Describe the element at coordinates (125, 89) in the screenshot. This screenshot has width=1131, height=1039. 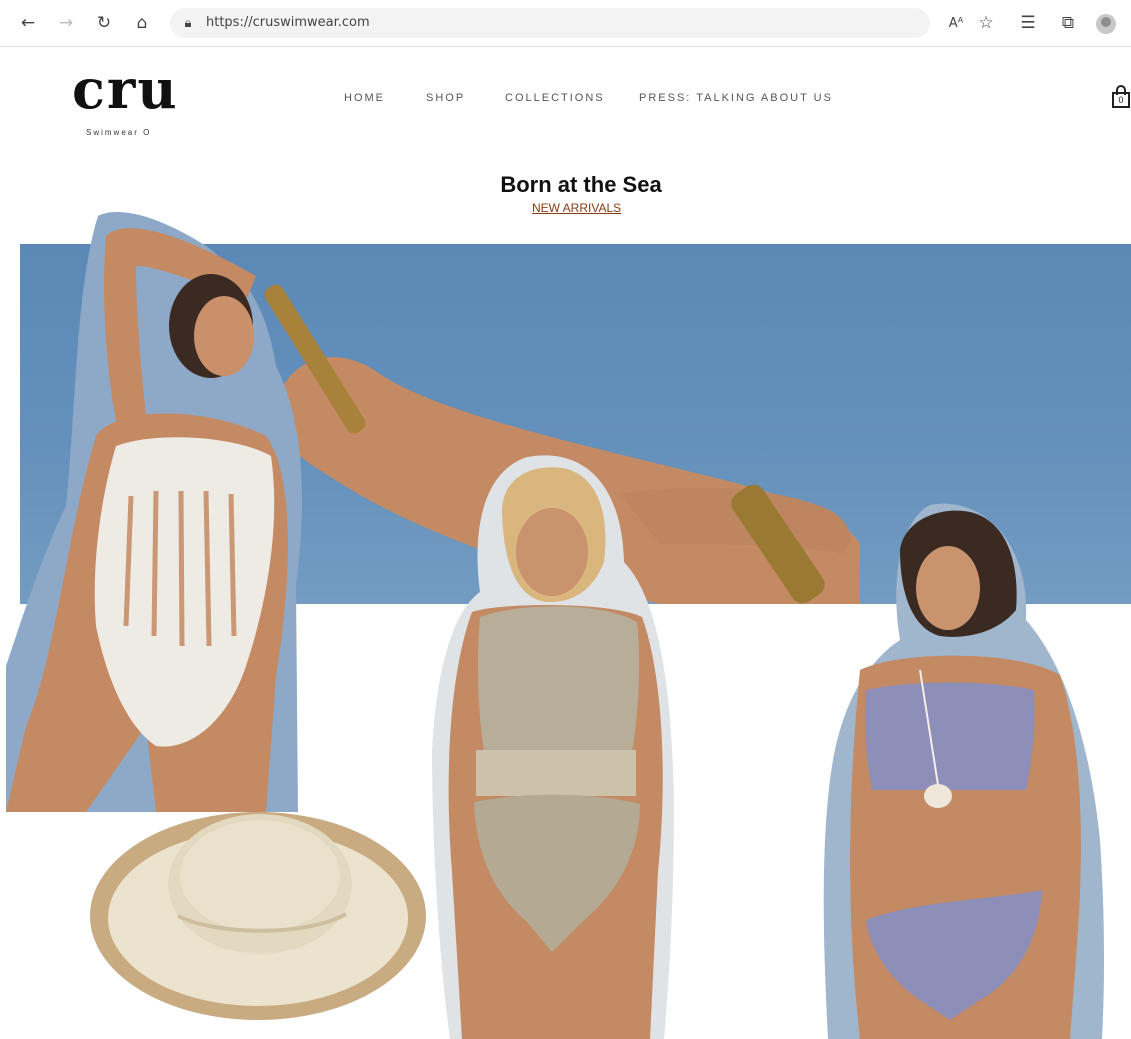
I see `brand-logo: cru` at that location.